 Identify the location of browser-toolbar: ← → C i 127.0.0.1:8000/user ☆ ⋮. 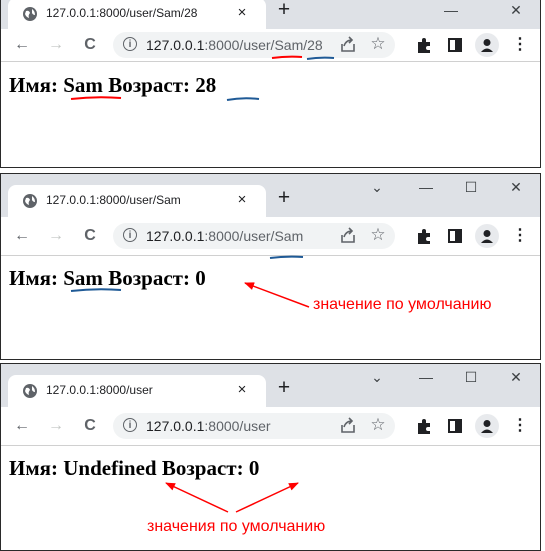
(270, 426).